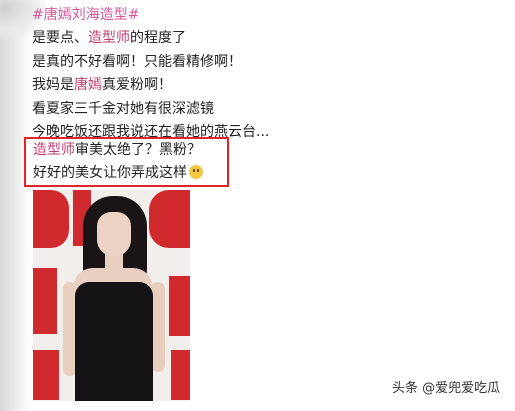  I want to click on post-text-line: 是要点、造型师的程度了, so click(267, 38).